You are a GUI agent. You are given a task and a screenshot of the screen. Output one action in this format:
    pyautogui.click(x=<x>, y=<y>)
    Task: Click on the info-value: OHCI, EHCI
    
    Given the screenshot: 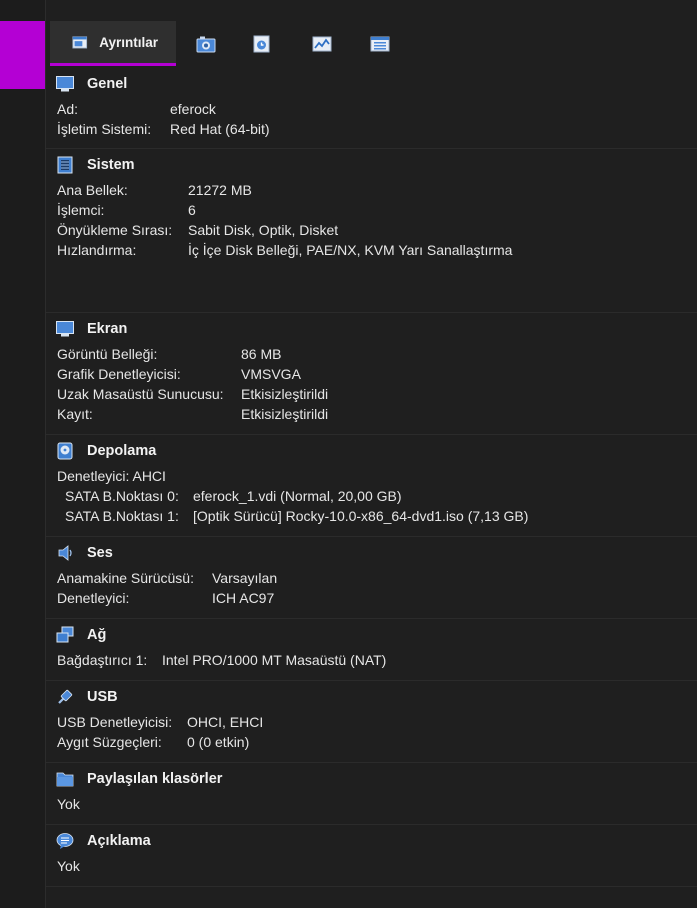 What is the action you would take?
    pyautogui.click(x=225, y=722)
    